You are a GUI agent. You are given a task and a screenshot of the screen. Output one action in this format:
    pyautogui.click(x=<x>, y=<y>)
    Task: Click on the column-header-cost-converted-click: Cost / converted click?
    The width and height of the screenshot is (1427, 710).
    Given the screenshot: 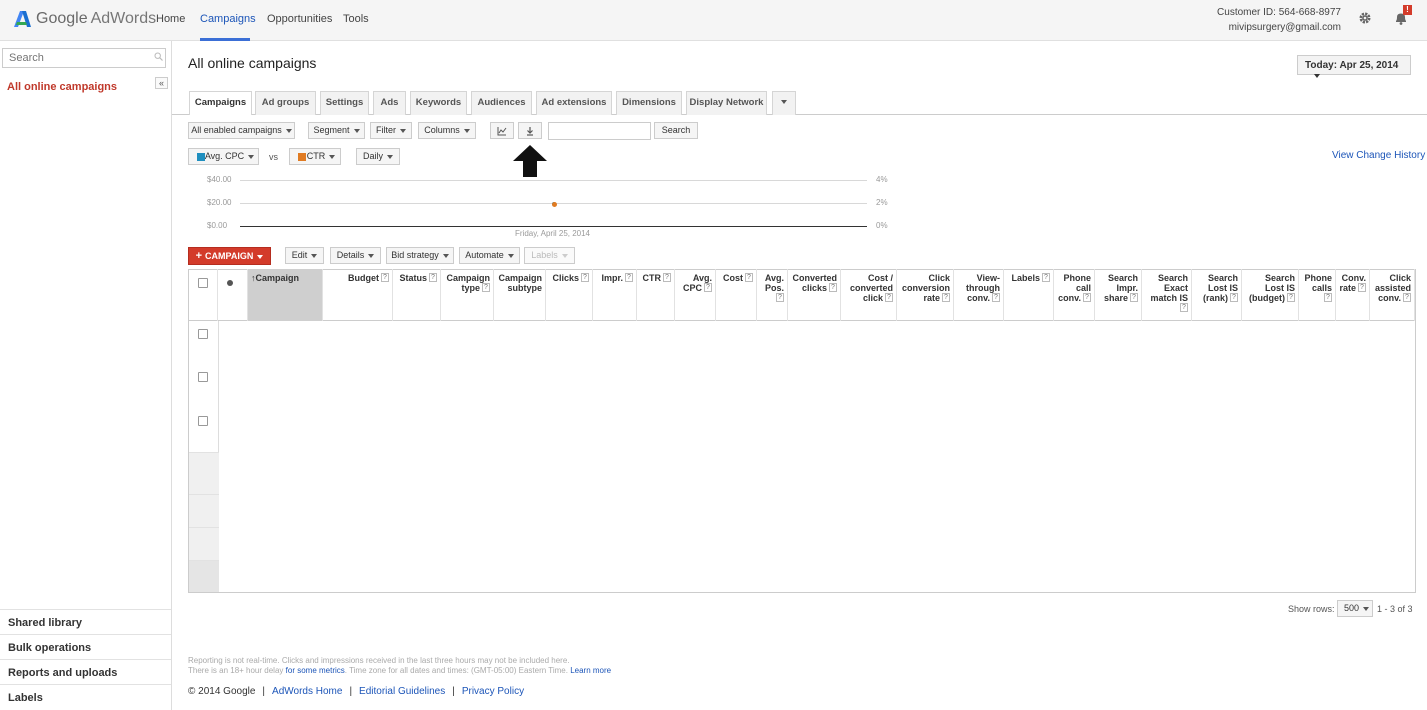 What is the action you would take?
    pyautogui.click(x=869, y=295)
    